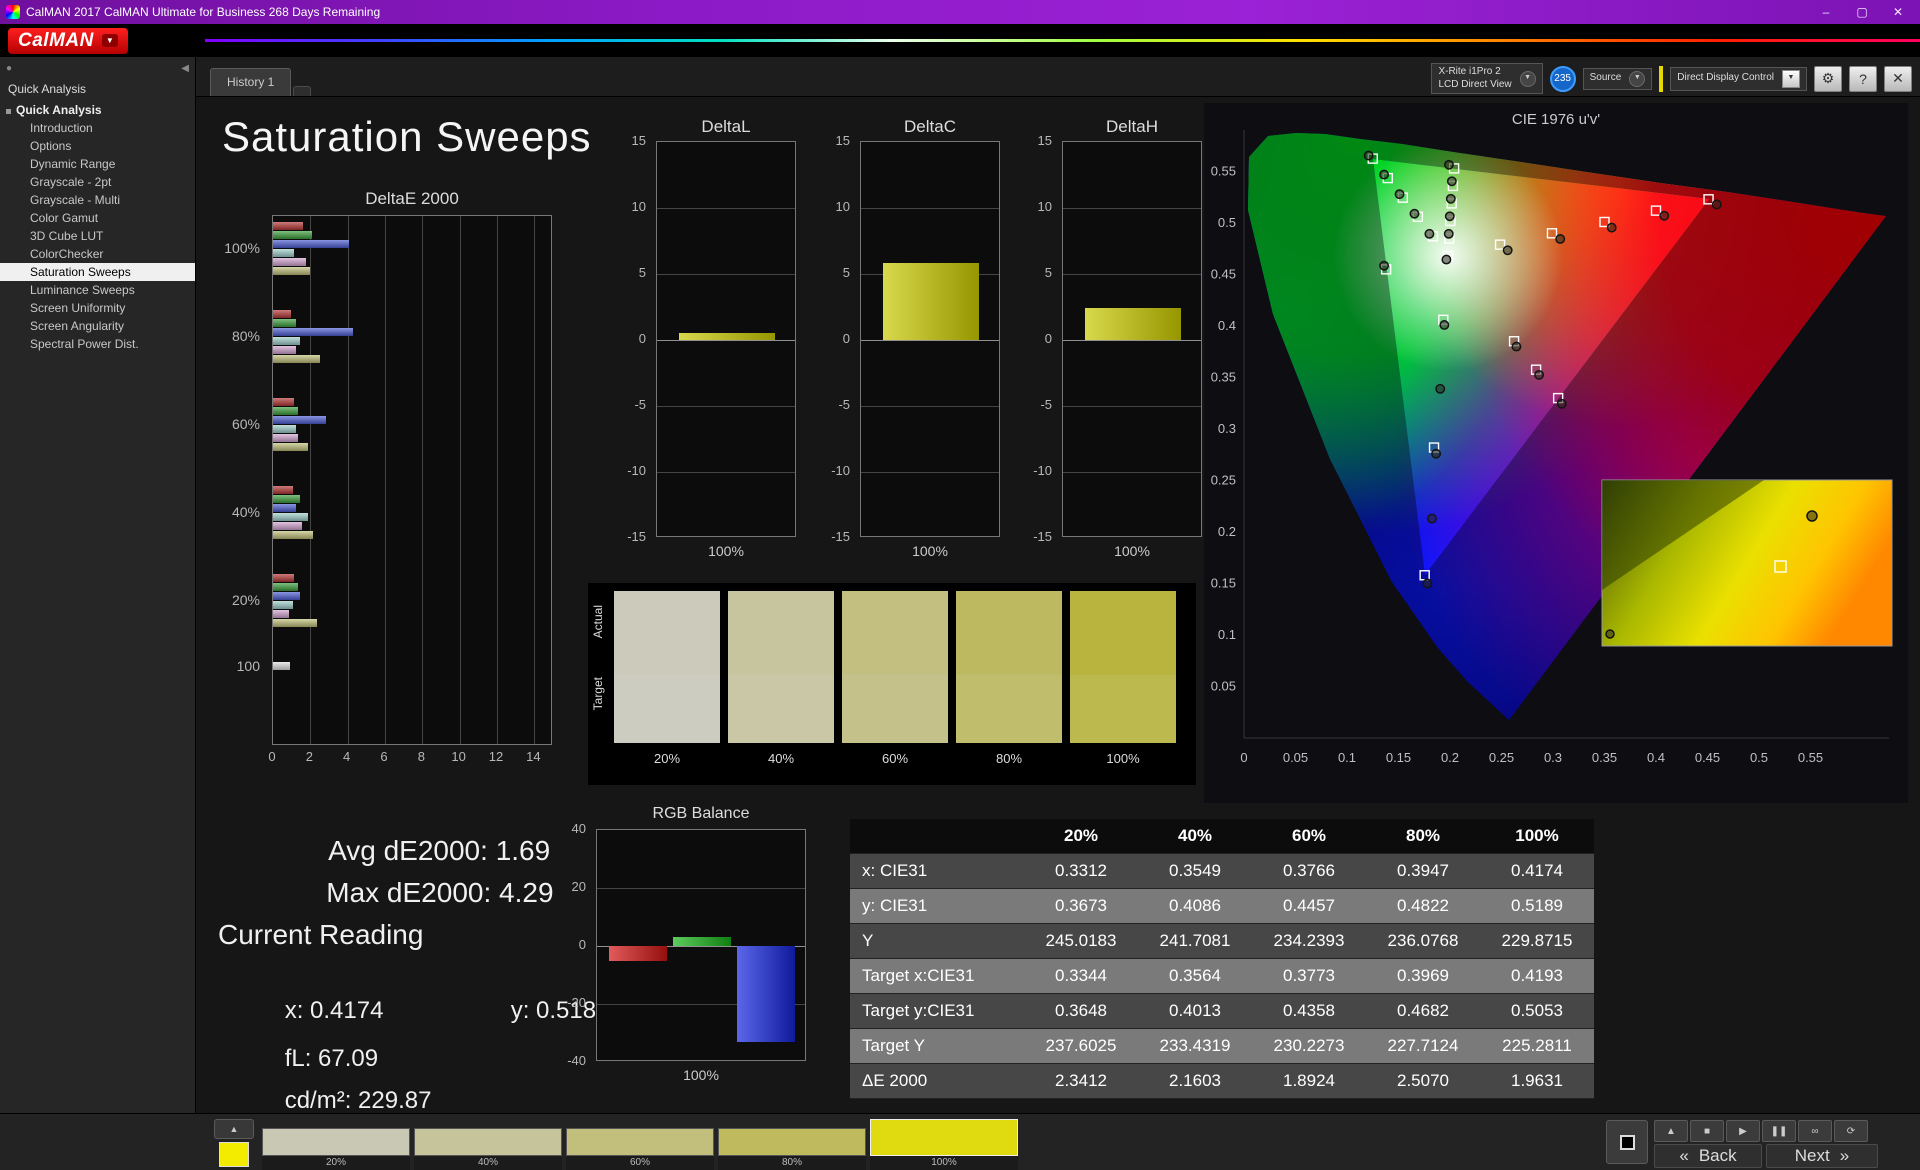 The height and width of the screenshot is (1170, 1920). Describe the element at coordinates (1637, 78) in the screenshot. I see `source-dropdown-icon: ▼` at that location.